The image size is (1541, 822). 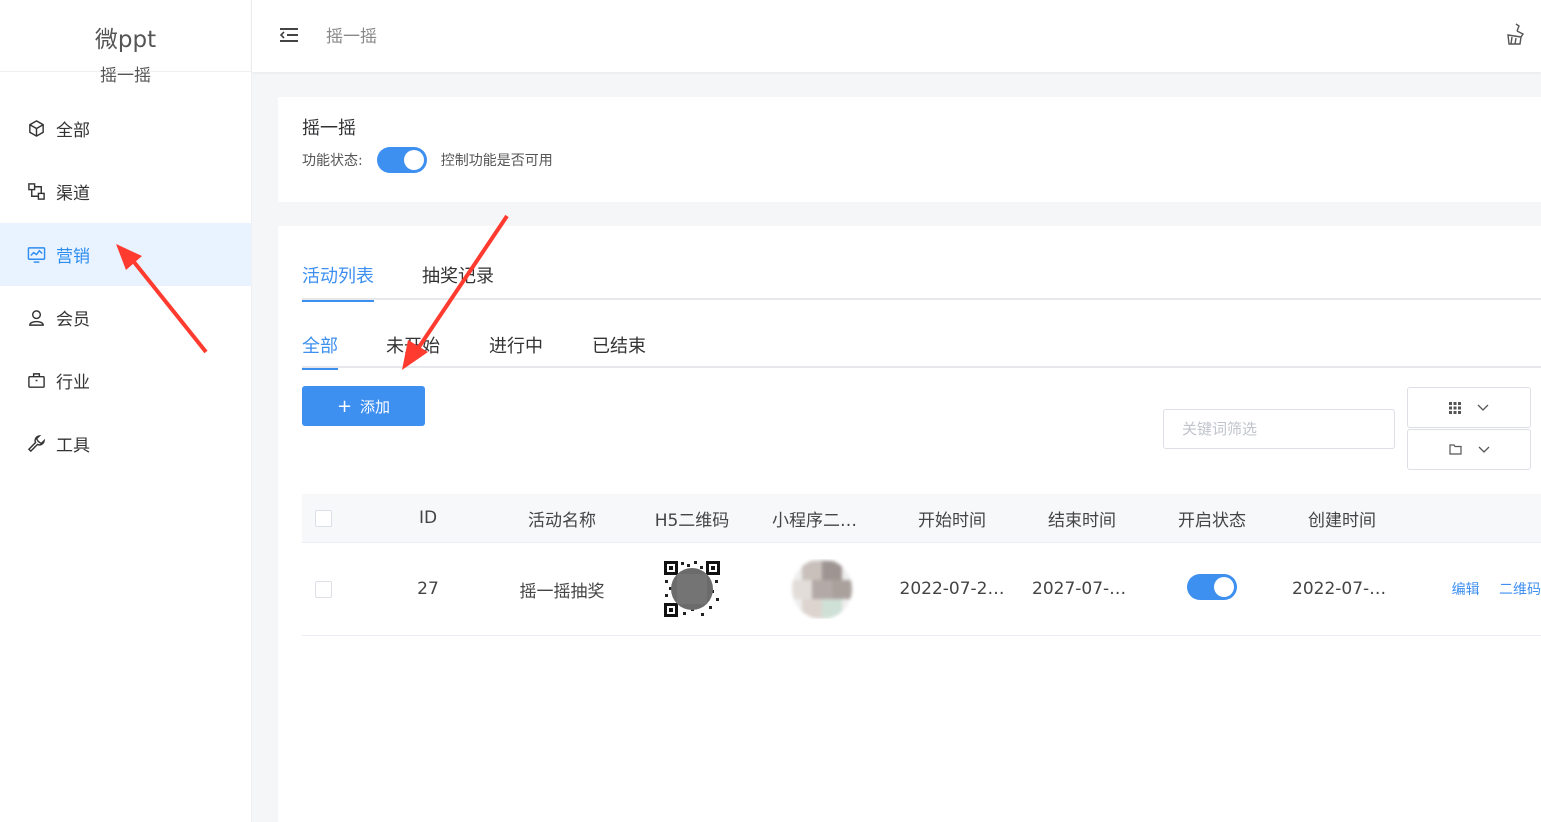 What do you see at coordinates (1455, 449) in the screenshot?
I see `folder-icon` at bounding box center [1455, 449].